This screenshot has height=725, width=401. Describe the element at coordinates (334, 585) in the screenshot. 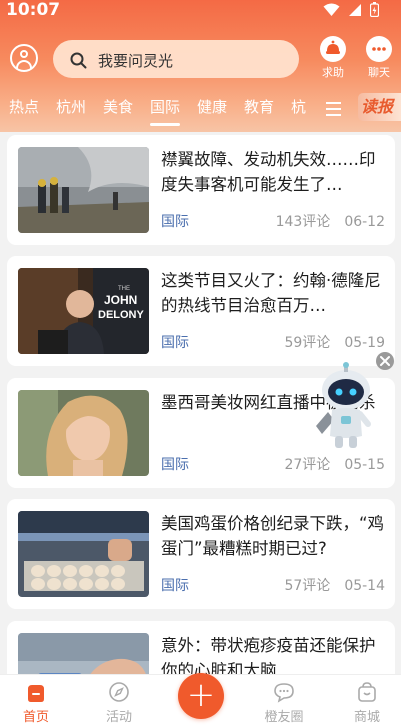

I see `news-meta: 57评论 05-14` at that location.